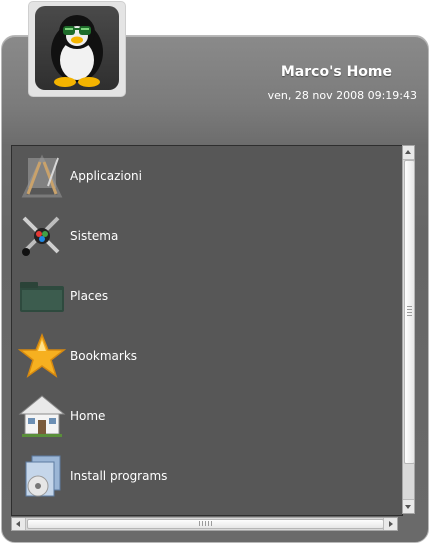 The height and width of the screenshot is (545, 430). I want to click on menu-item-install-programs: Install programs, so click(207, 474).